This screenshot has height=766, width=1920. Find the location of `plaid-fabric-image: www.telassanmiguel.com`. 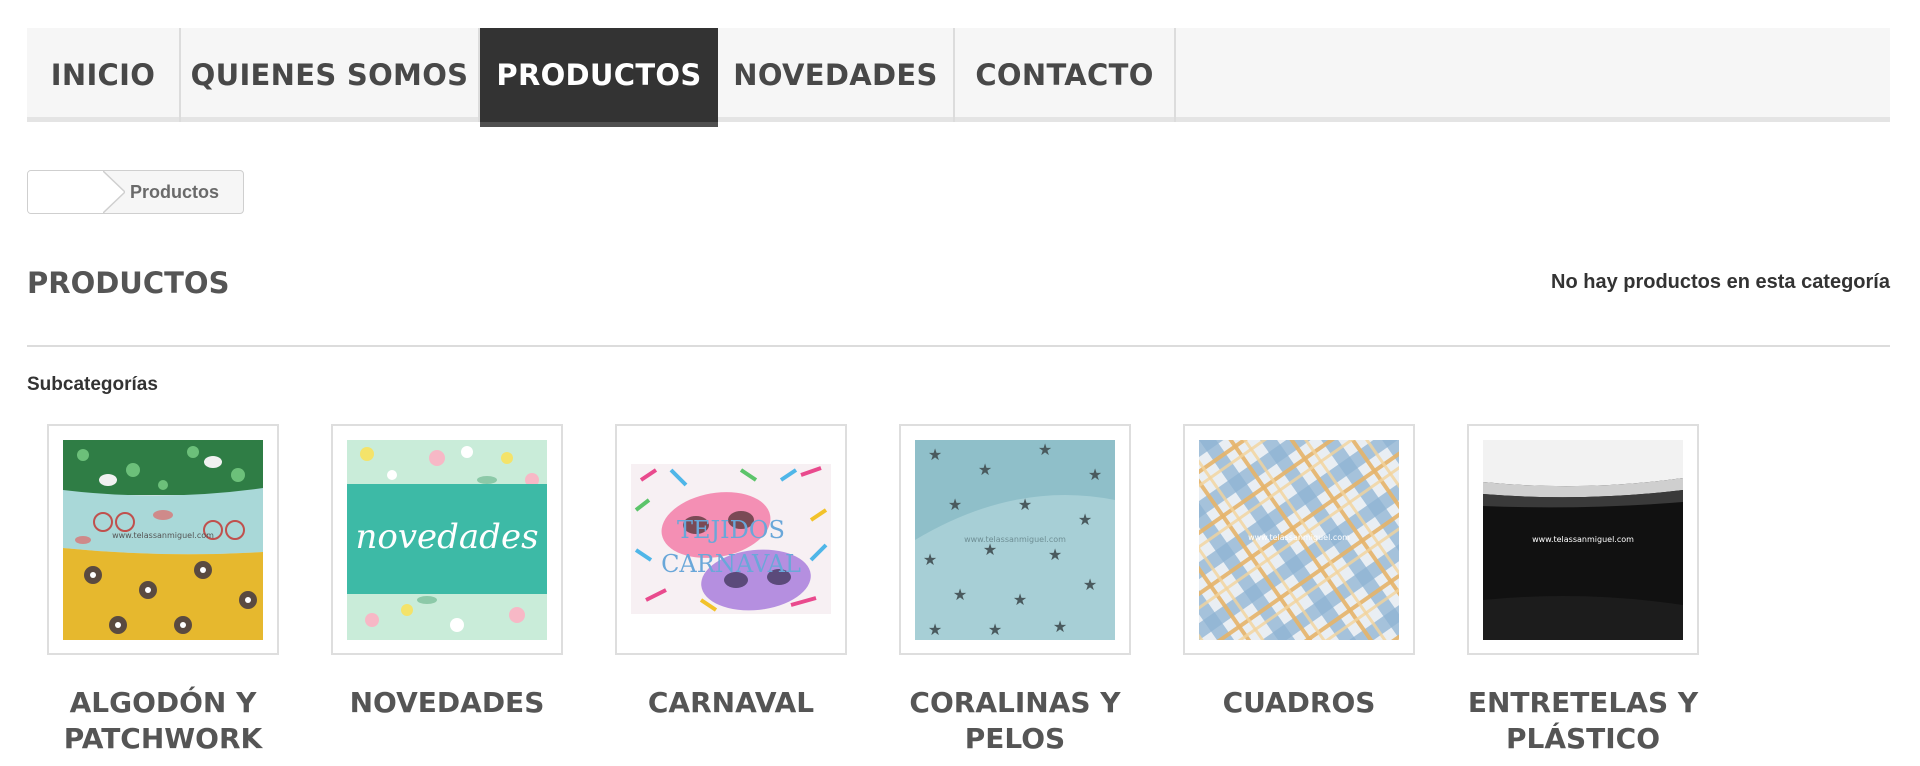

plaid-fabric-image: www.telassanmiguel.com is located at coordinates (1299, 539).